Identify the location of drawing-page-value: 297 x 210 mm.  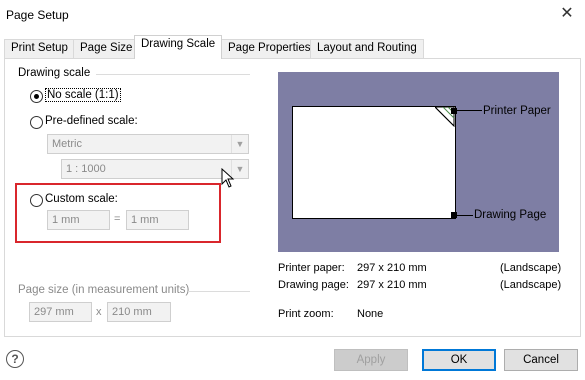
(392, 285).